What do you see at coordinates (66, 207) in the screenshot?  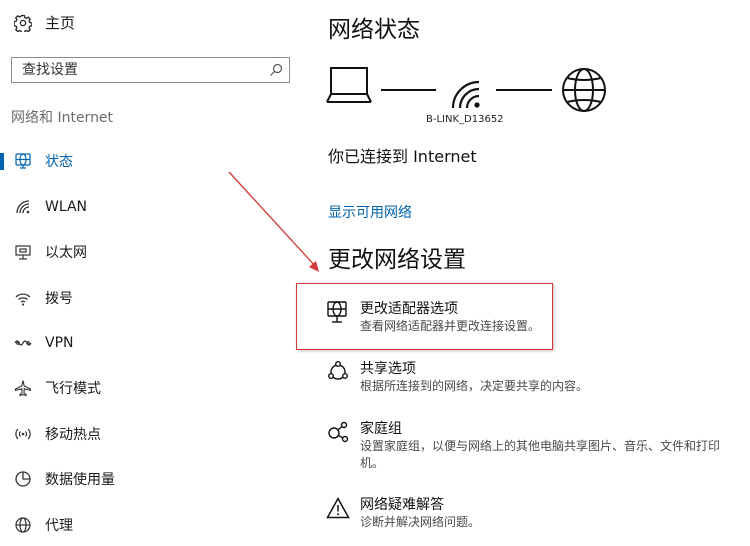 I see `sidebar-item-label: WLAN` at bounding box center [66, 207].